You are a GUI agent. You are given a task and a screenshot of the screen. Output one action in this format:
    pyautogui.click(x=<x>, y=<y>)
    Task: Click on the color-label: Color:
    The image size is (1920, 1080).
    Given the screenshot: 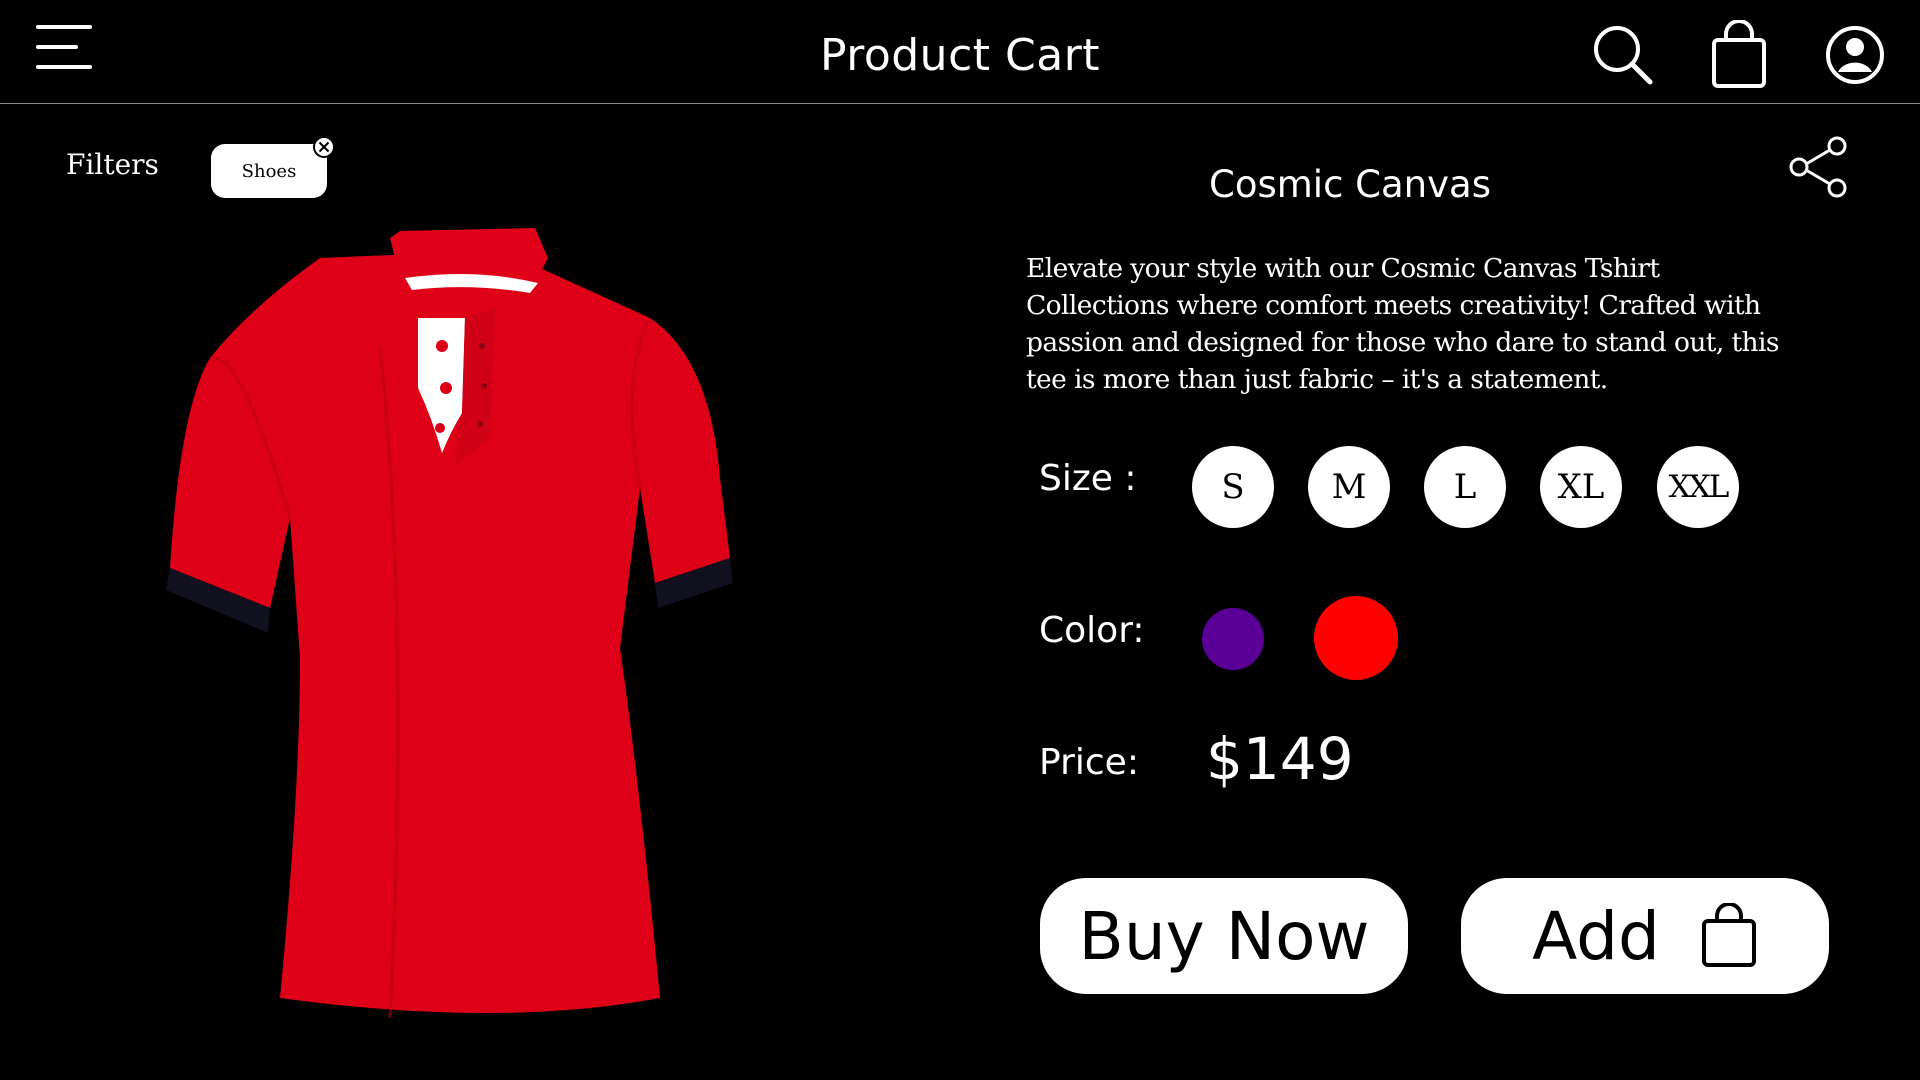 What is the action you would take?
    pyautogui.click(x=1092, y=630)
    